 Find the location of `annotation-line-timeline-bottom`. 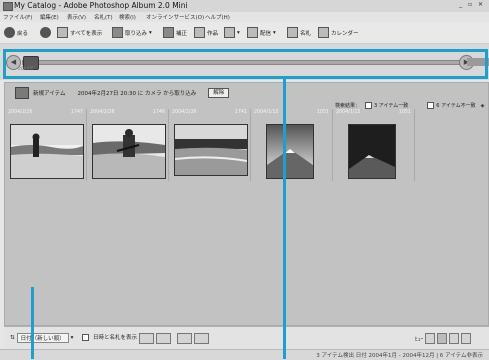

annotation-line-timeline-bottom is located at coordinates (245, 77).